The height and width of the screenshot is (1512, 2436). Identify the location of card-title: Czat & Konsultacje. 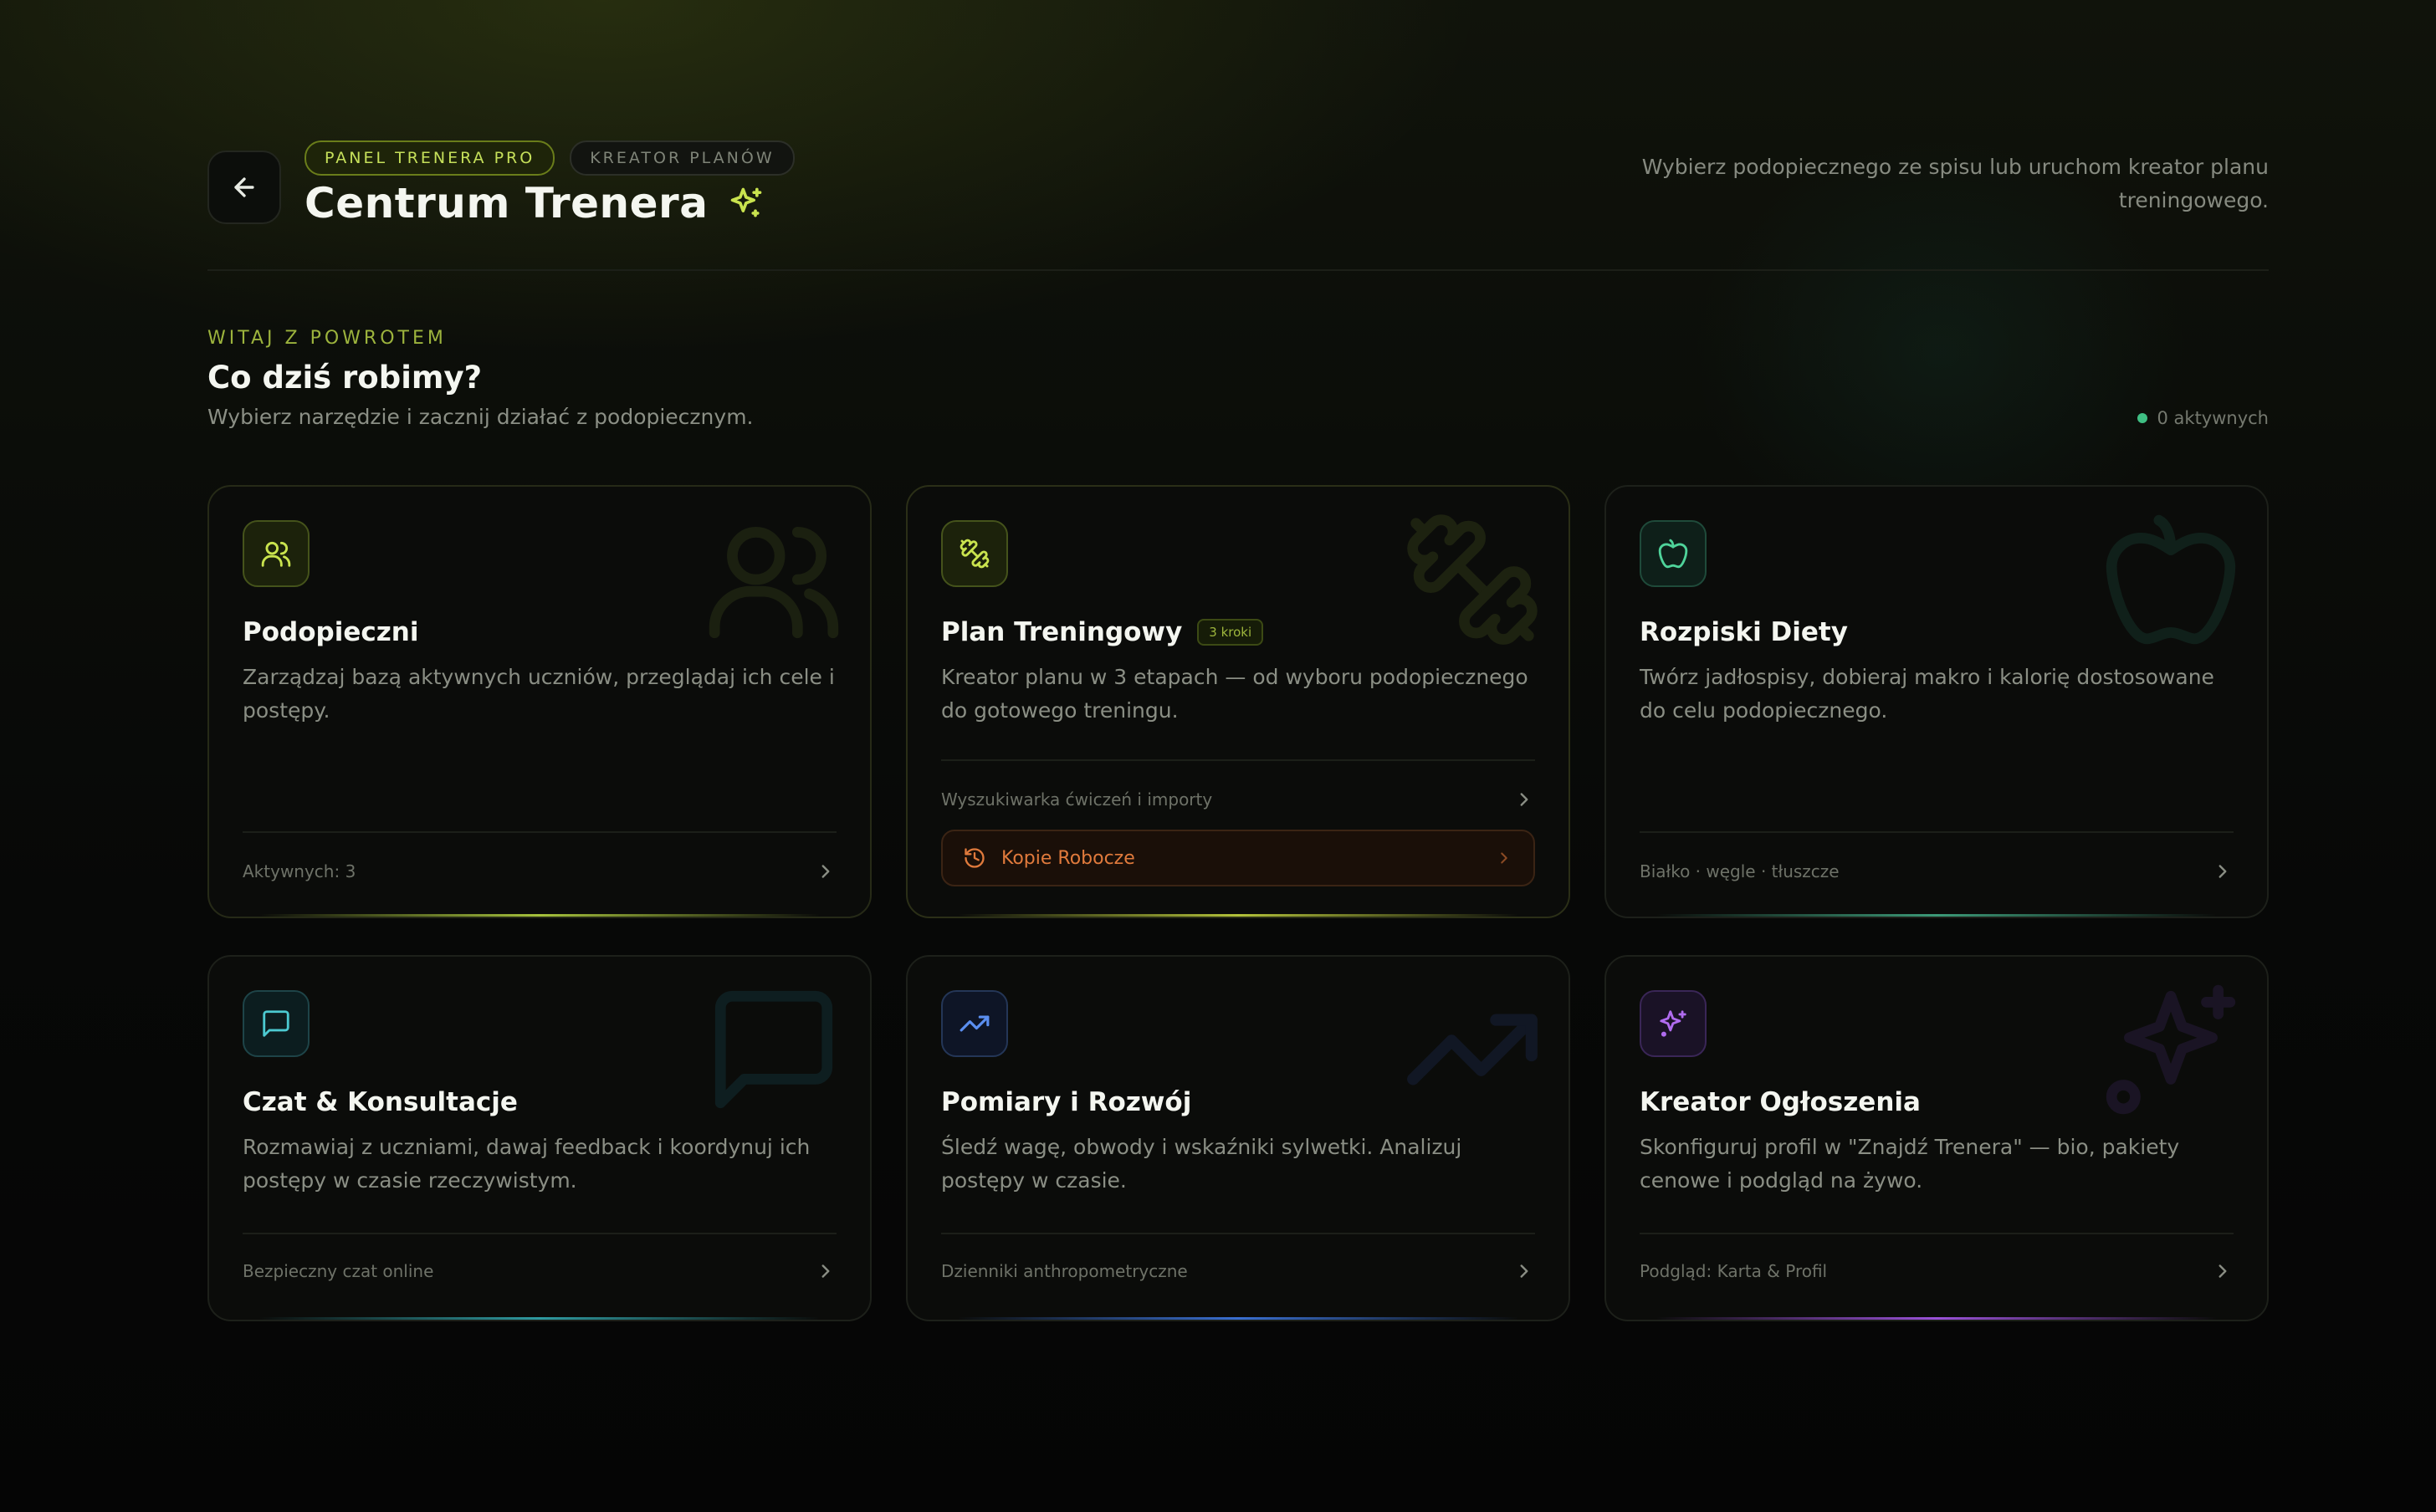
(381, 1102).